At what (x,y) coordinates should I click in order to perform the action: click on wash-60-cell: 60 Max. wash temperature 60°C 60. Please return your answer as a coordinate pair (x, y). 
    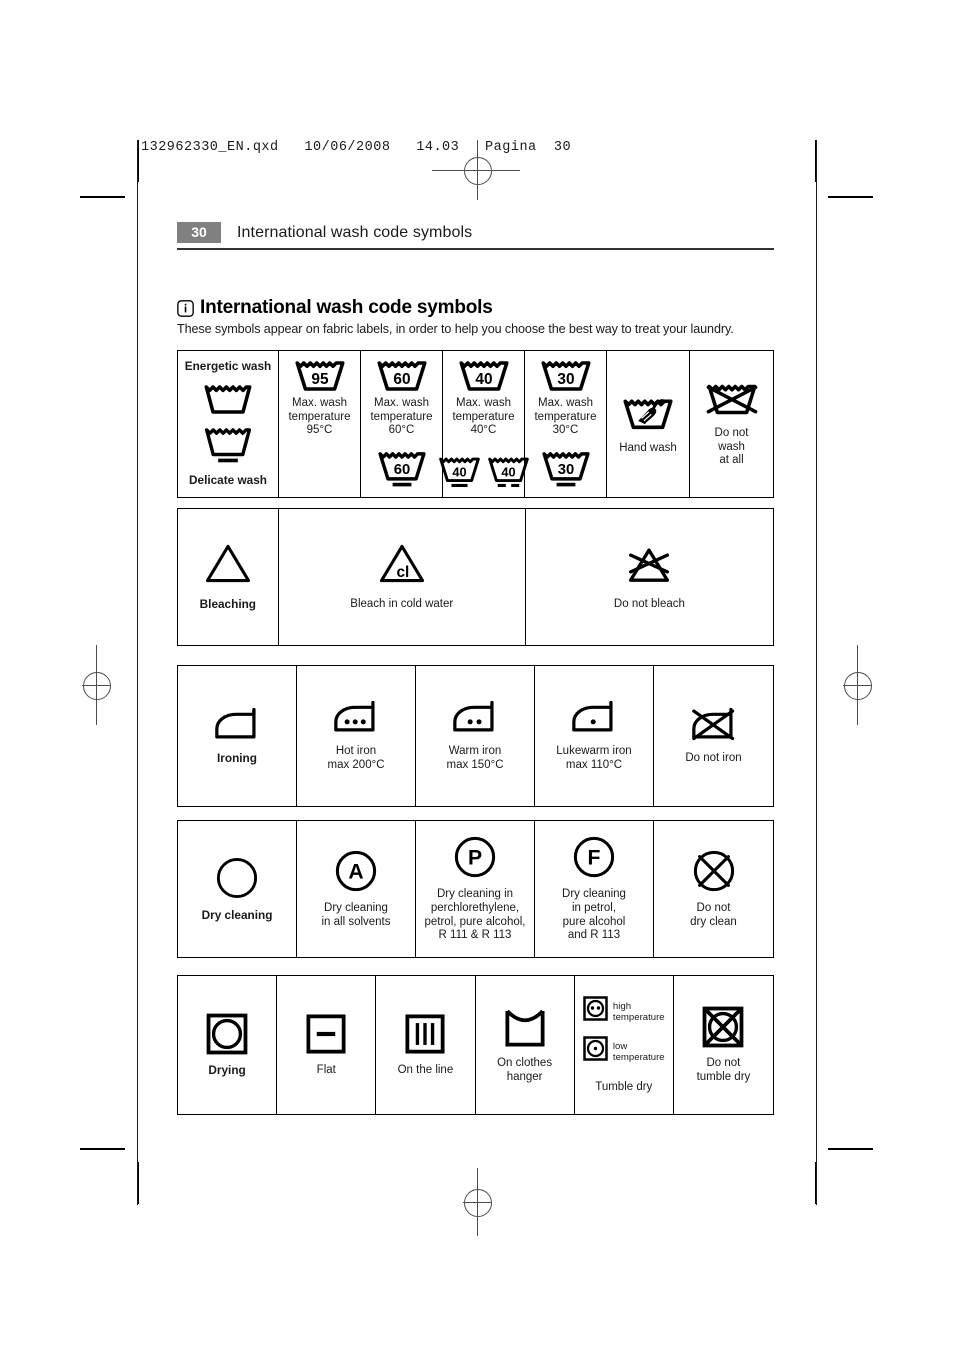
    Looking at the image, I should click on (402, 424).